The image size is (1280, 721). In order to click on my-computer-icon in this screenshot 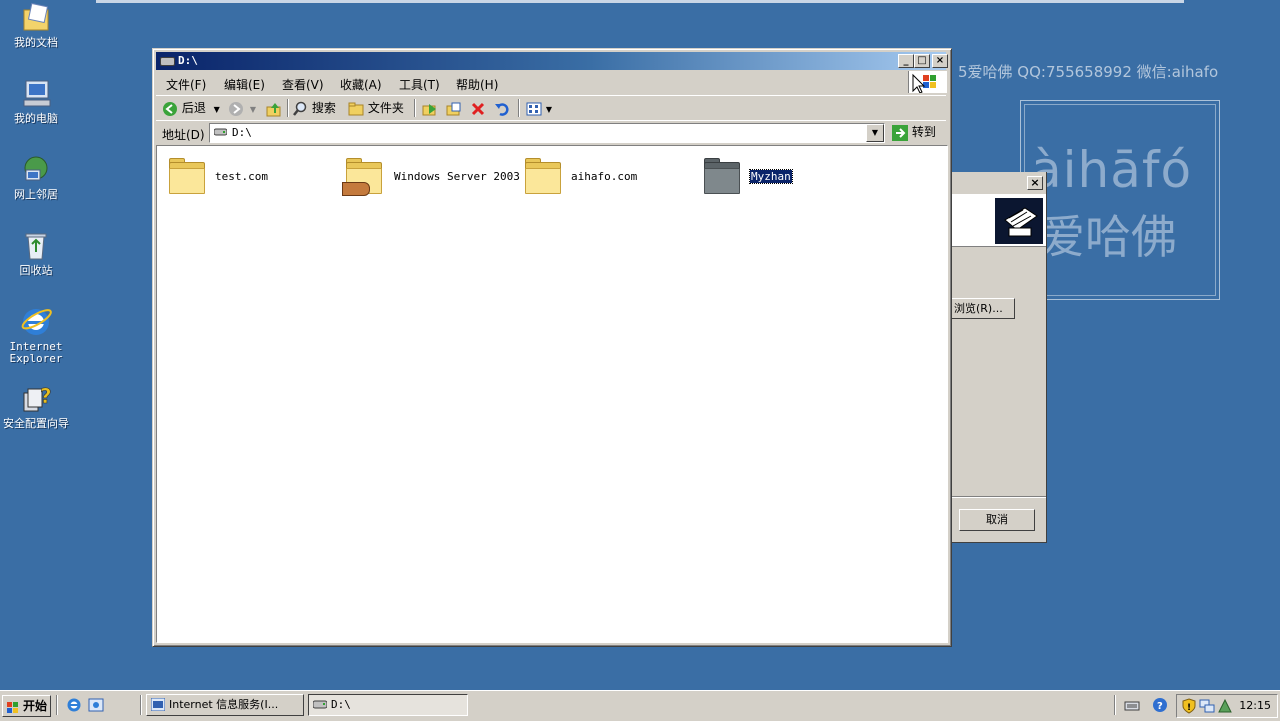, I will do `click(36, 94)`.